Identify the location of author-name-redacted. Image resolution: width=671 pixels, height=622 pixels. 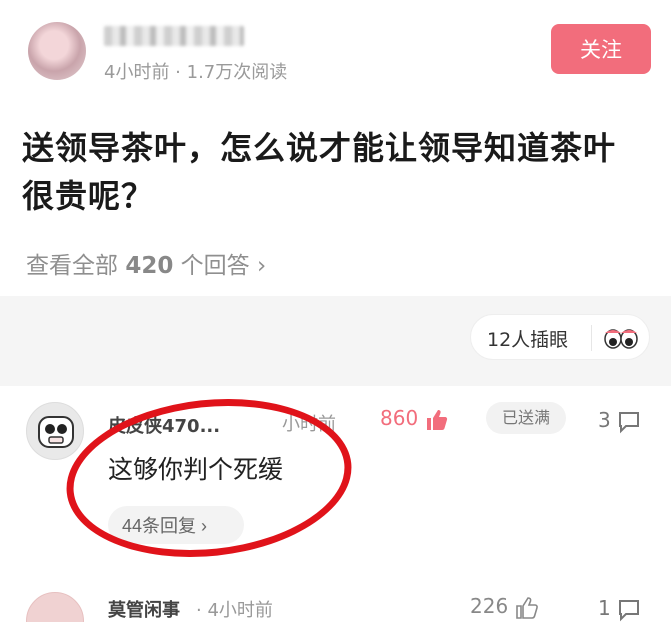
(174, 36).